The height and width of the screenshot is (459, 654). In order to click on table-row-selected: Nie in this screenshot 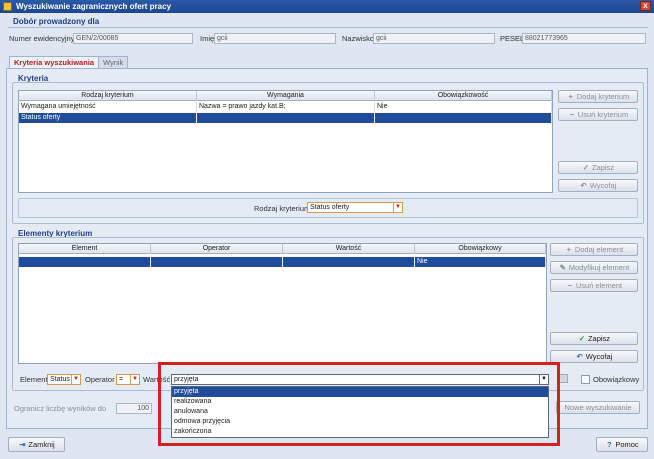, I will do `click(282, 262)`.